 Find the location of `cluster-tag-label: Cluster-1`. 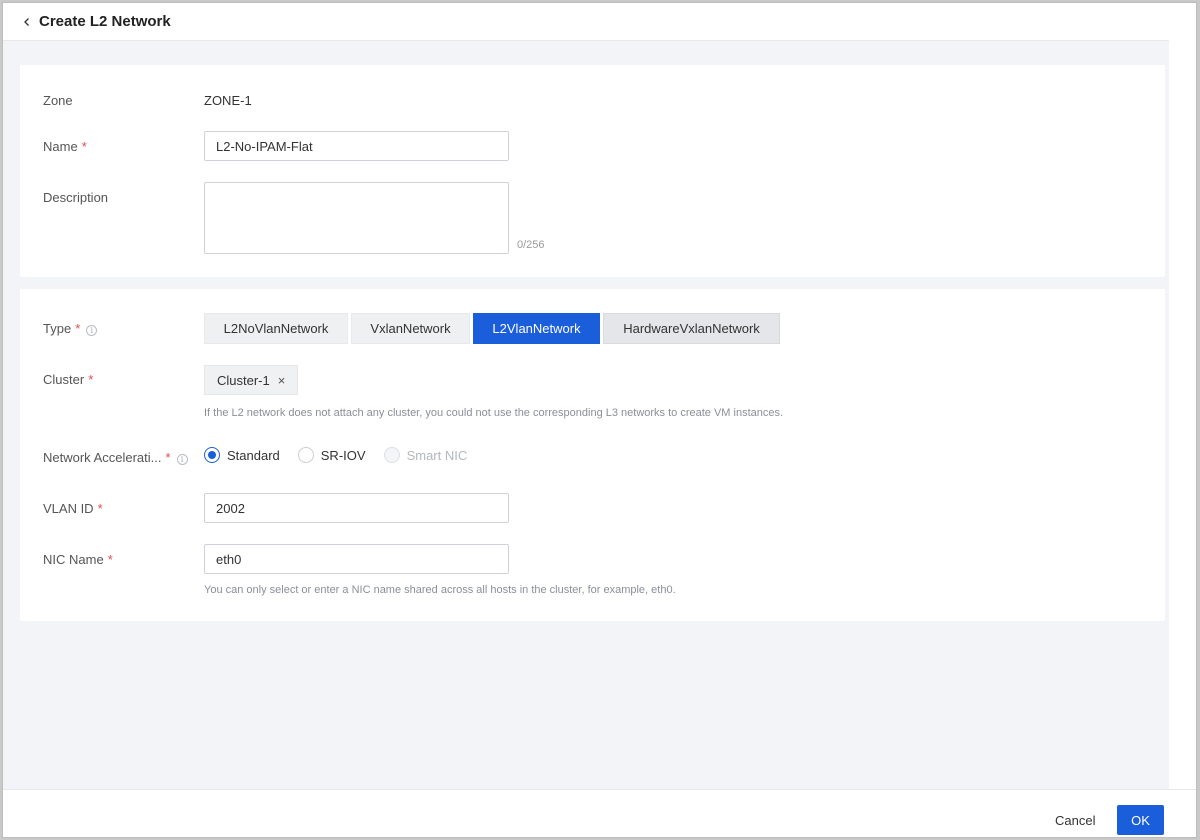

cluster-tag-label: Cluster-1 is located at coordinates (243, 380).